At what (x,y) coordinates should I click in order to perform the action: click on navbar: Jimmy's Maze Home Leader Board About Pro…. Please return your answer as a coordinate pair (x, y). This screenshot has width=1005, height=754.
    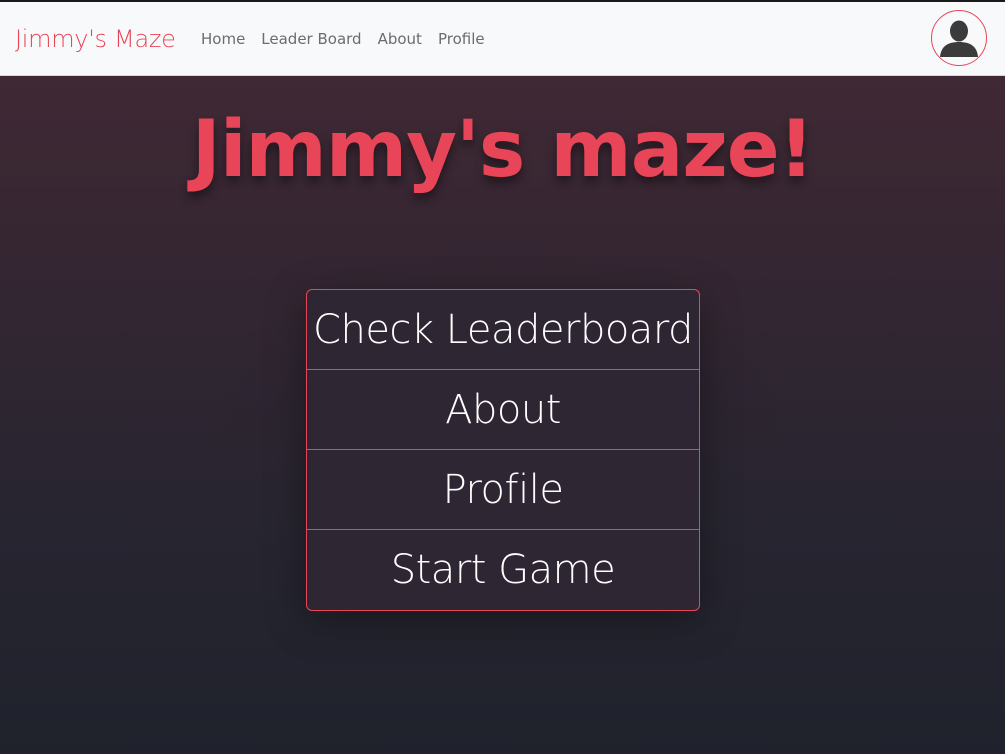
    Looking at the image, I should click on (502, 39).